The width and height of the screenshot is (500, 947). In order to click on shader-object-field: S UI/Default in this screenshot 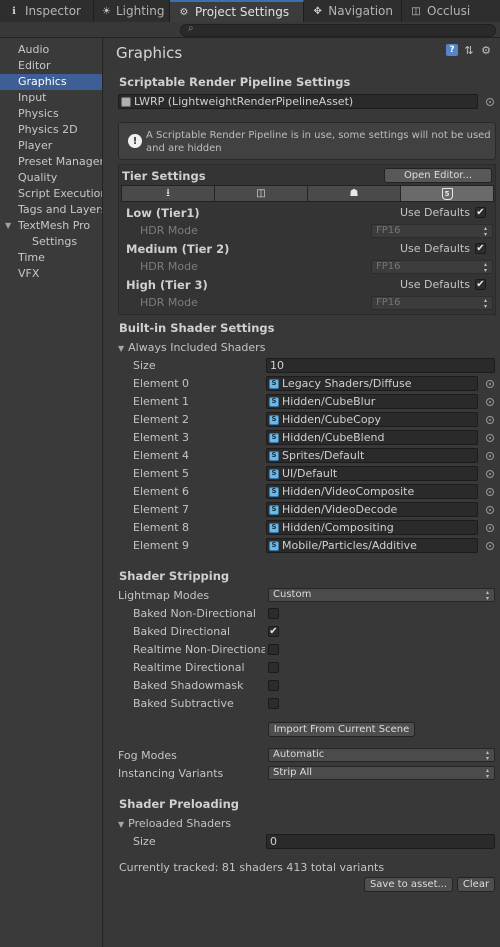, I will do `click(372, 473)`.